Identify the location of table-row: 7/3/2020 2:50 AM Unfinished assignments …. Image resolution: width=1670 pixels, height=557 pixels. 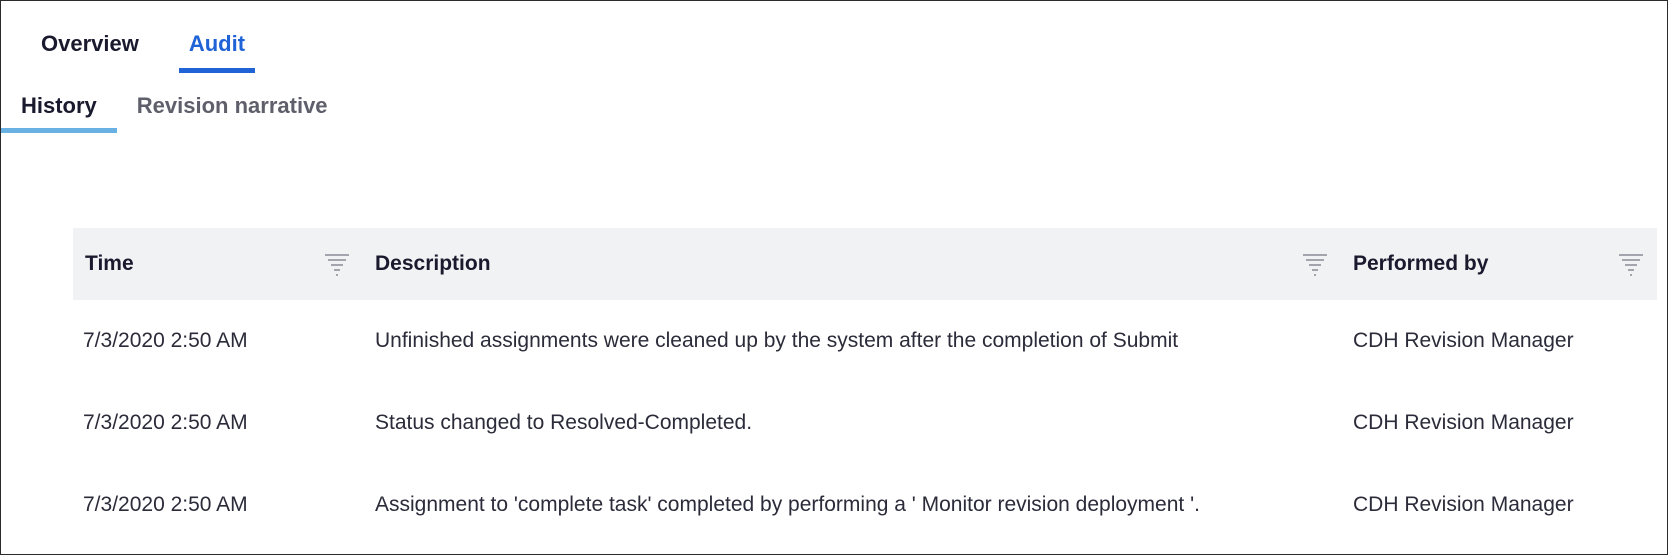
(865, 341).